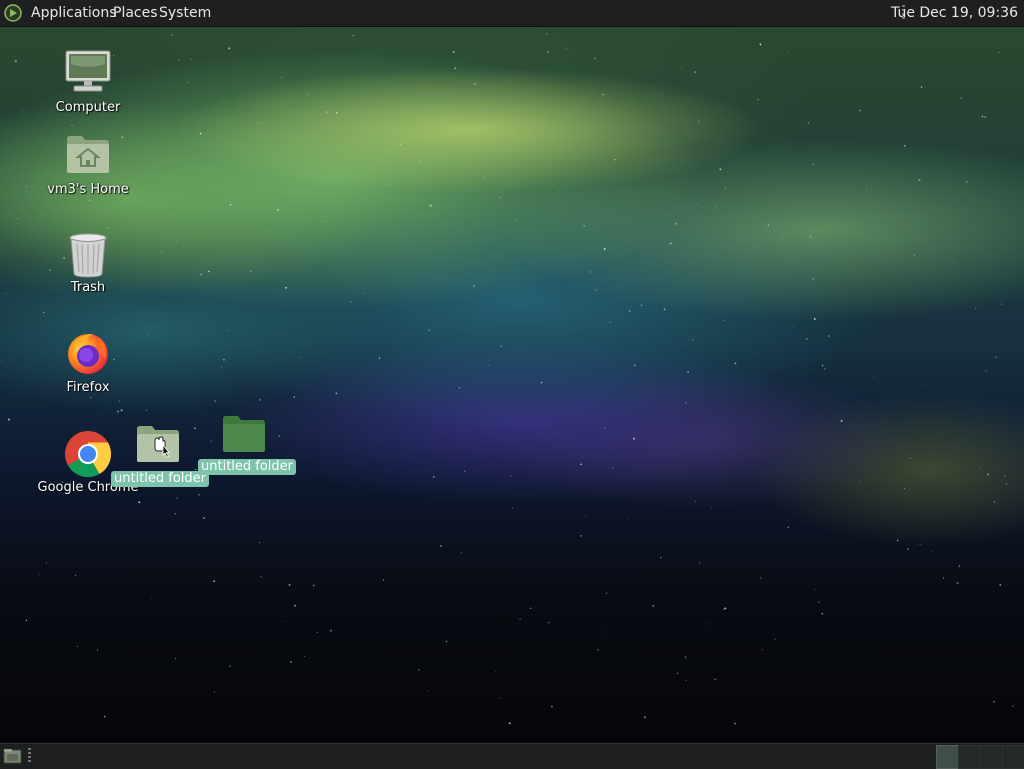  I want to click on firefox-icon, so click(88, 354).